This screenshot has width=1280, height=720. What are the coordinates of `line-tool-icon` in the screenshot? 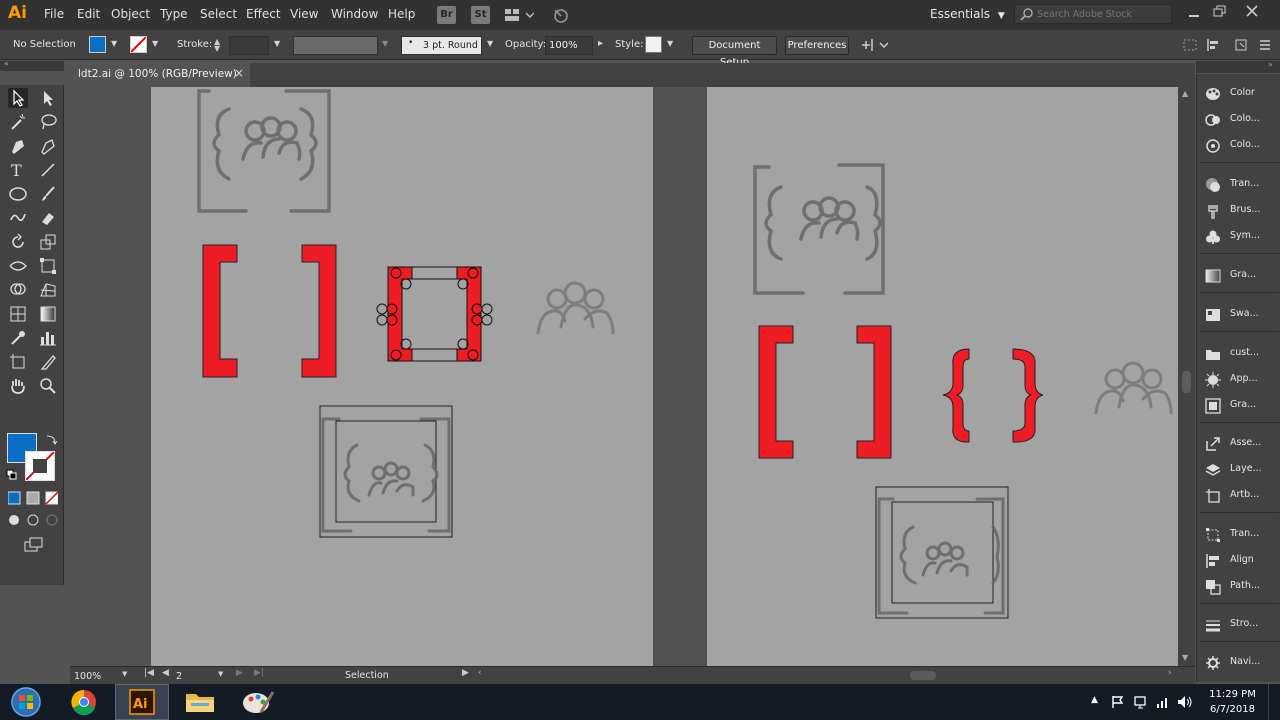 It's located at (48, 170).